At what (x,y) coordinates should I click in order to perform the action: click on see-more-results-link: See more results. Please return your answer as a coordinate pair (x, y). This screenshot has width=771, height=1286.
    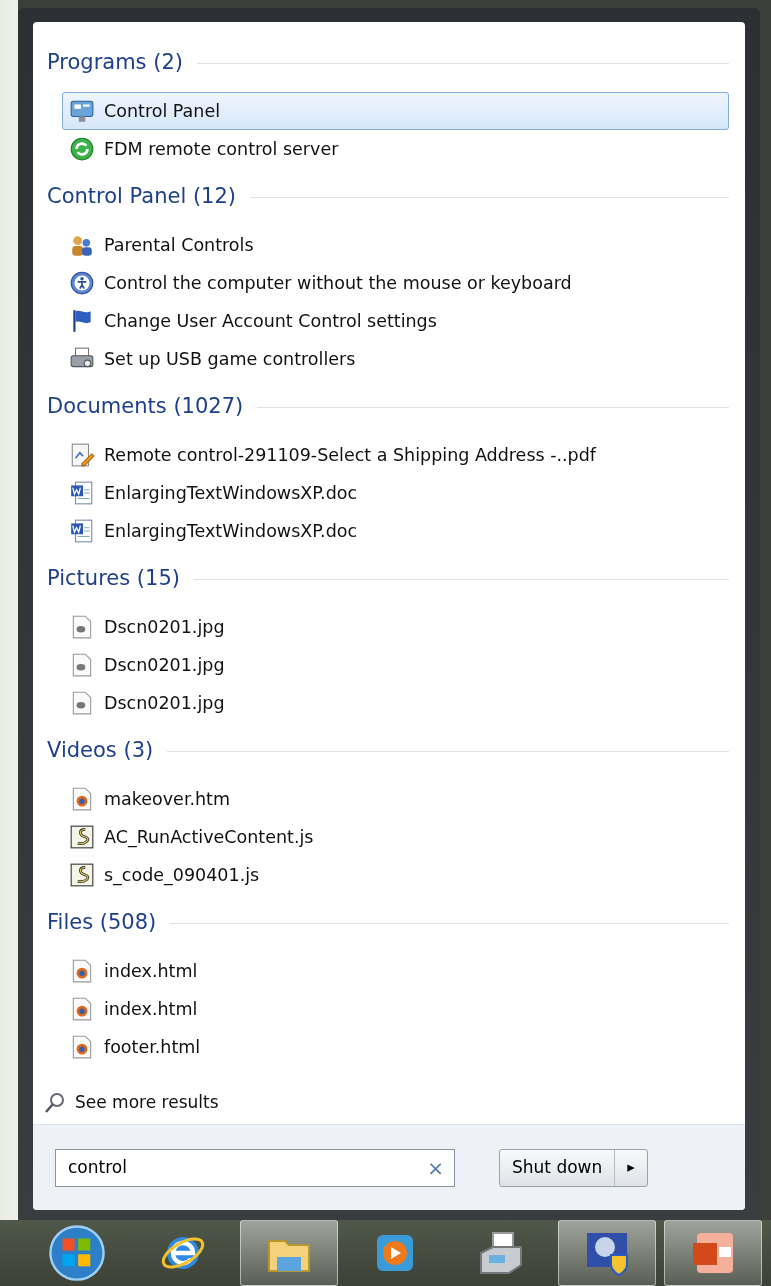
    Looking at the image, I should click on (147, 1103).